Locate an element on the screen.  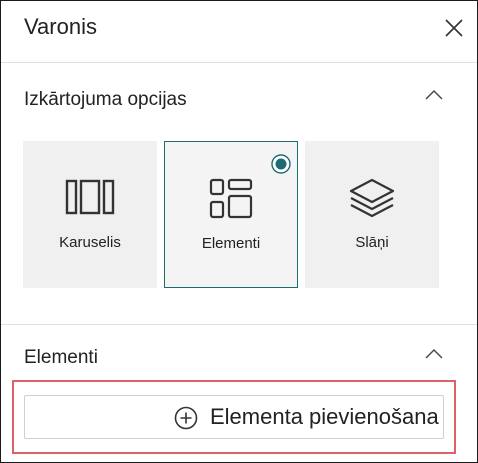
elements-section-collapse-button is located at coordinates (434, 354).